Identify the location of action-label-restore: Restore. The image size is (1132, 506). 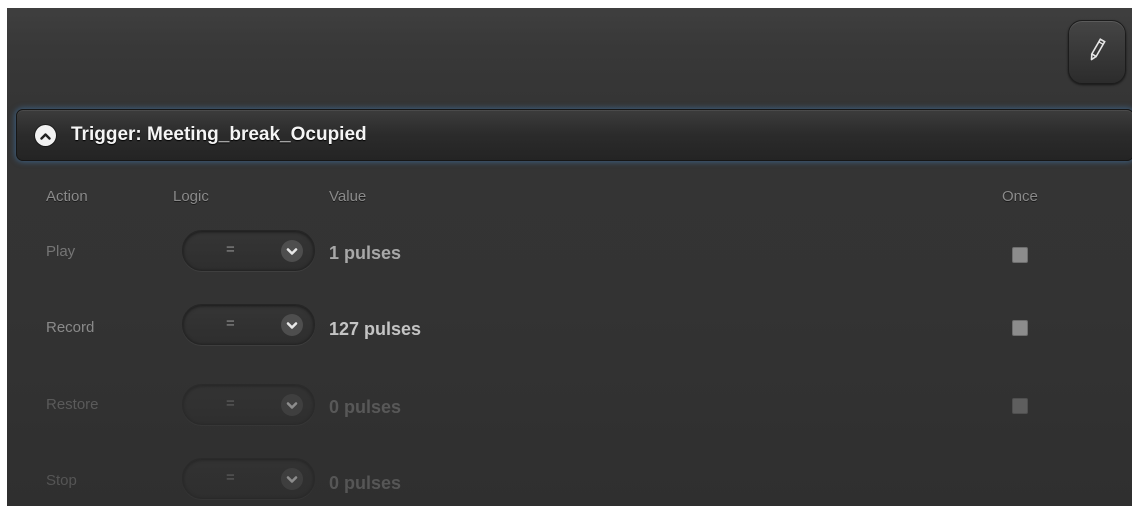
(72, 404).